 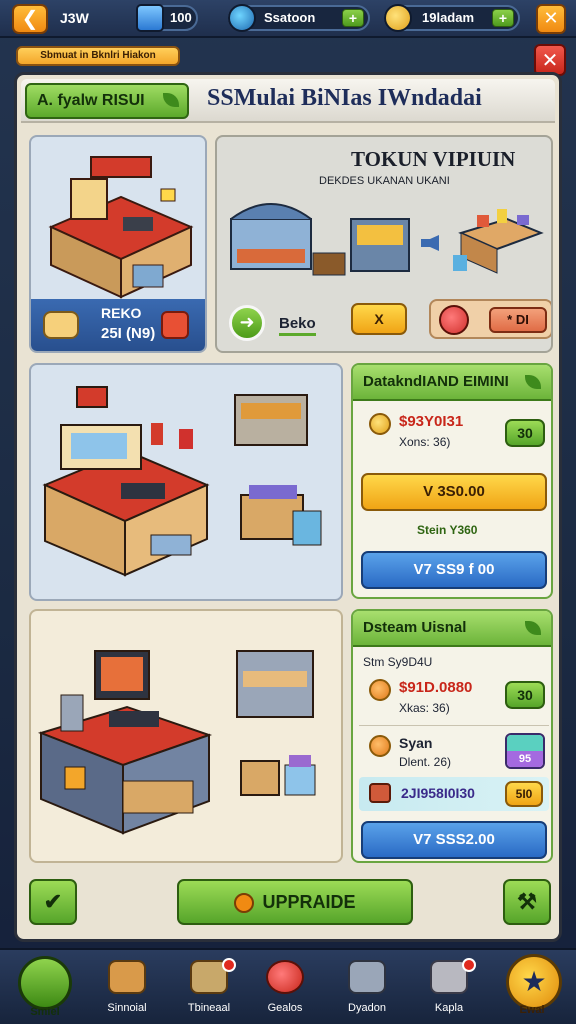 I want to click on nav-label-events: Ewal, so click(x=532, y=1010).